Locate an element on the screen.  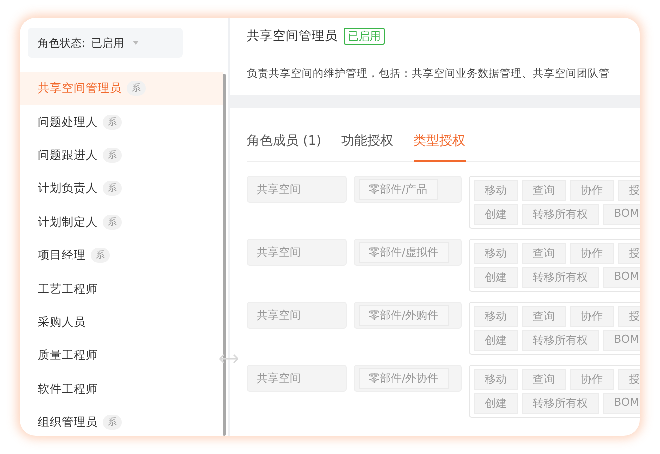
role-name: 组织管理员 is located at coordinates (68, 422).